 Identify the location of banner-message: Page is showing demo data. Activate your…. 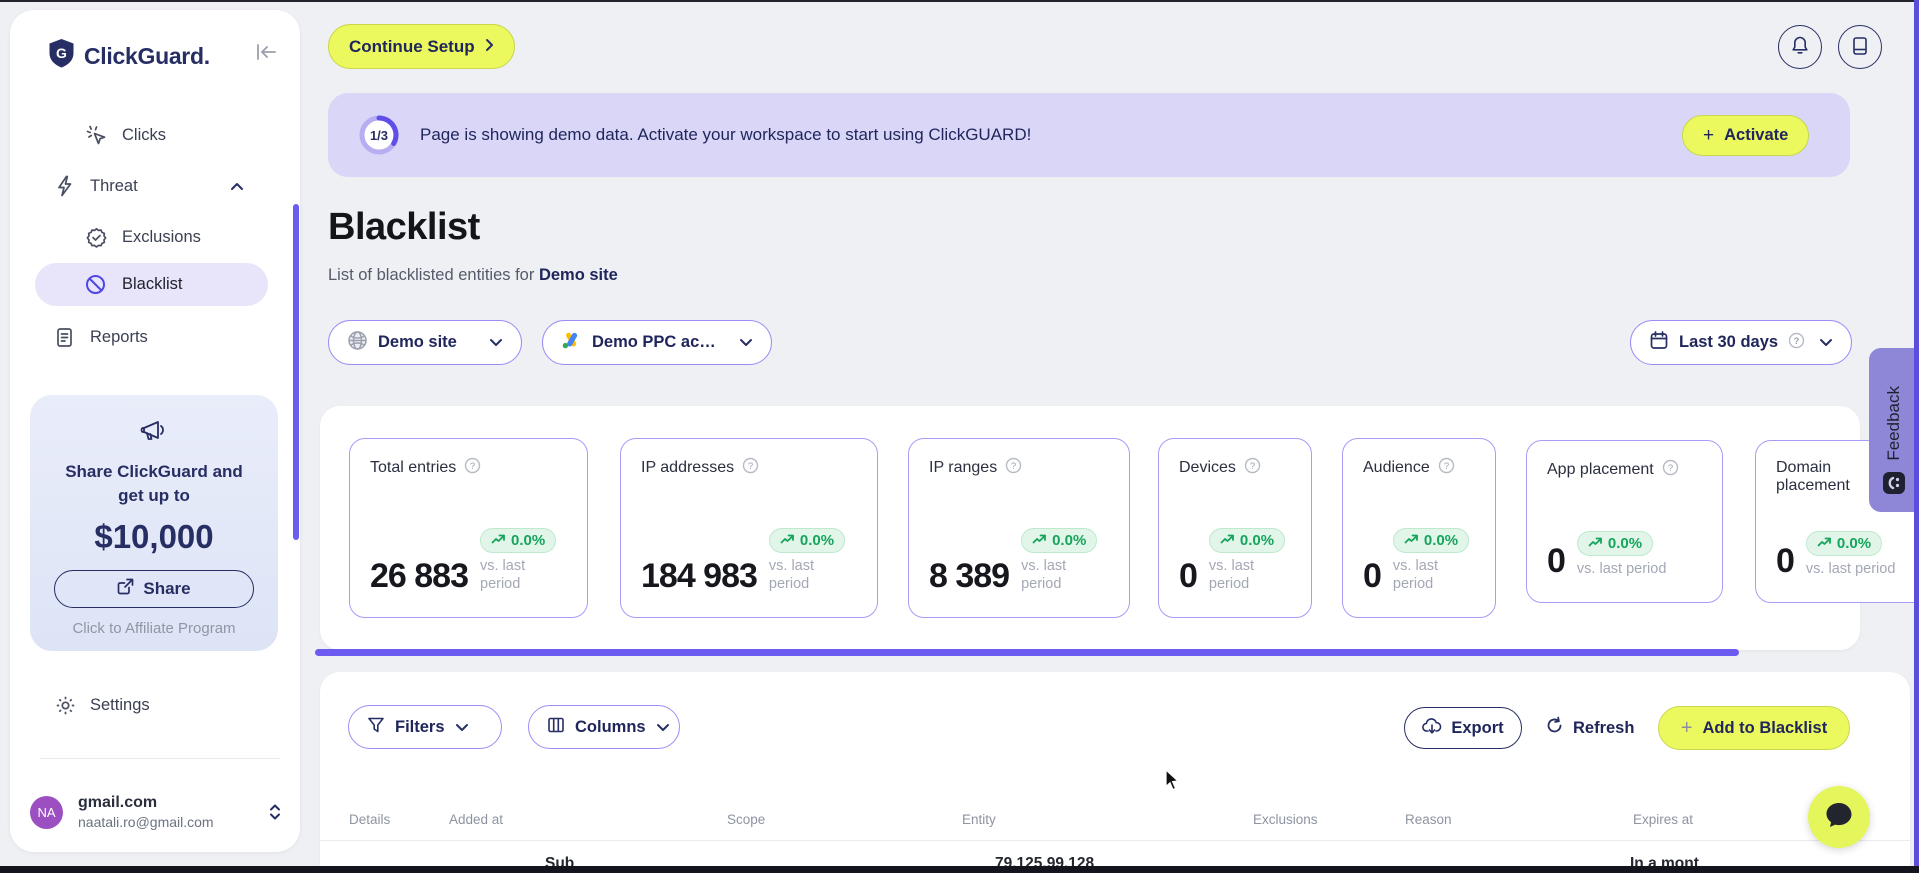
(726, 134).